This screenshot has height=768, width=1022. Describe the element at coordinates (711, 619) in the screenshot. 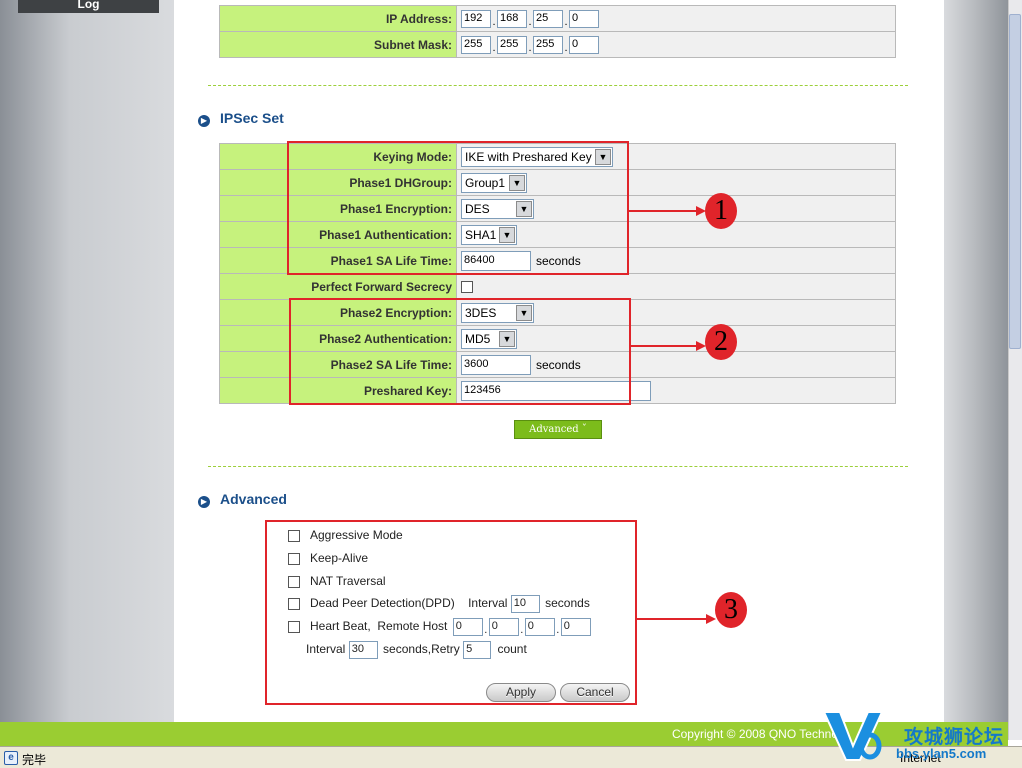

I see `arrowhead-icon` at that location.